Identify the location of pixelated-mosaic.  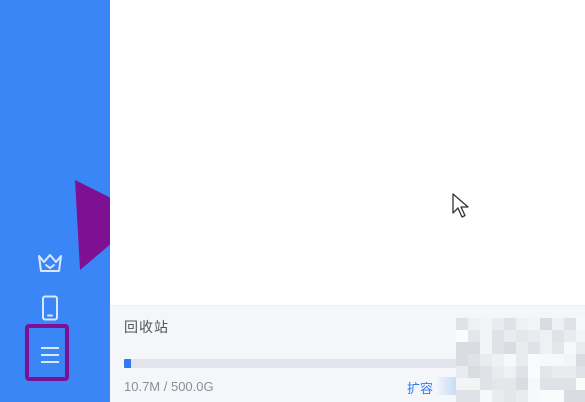
(520, 360).